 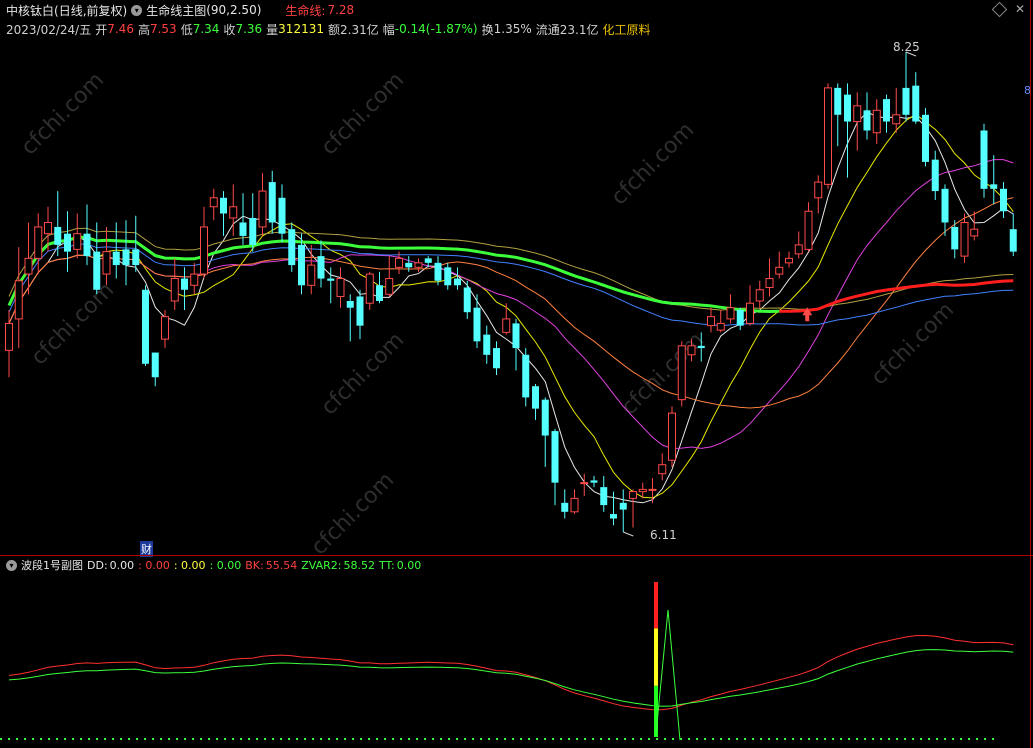 What do you see at coordinates (90, 10) in the screenshot?
I see `period-label: (日线,前复权)` at bounding box center [90, 10].